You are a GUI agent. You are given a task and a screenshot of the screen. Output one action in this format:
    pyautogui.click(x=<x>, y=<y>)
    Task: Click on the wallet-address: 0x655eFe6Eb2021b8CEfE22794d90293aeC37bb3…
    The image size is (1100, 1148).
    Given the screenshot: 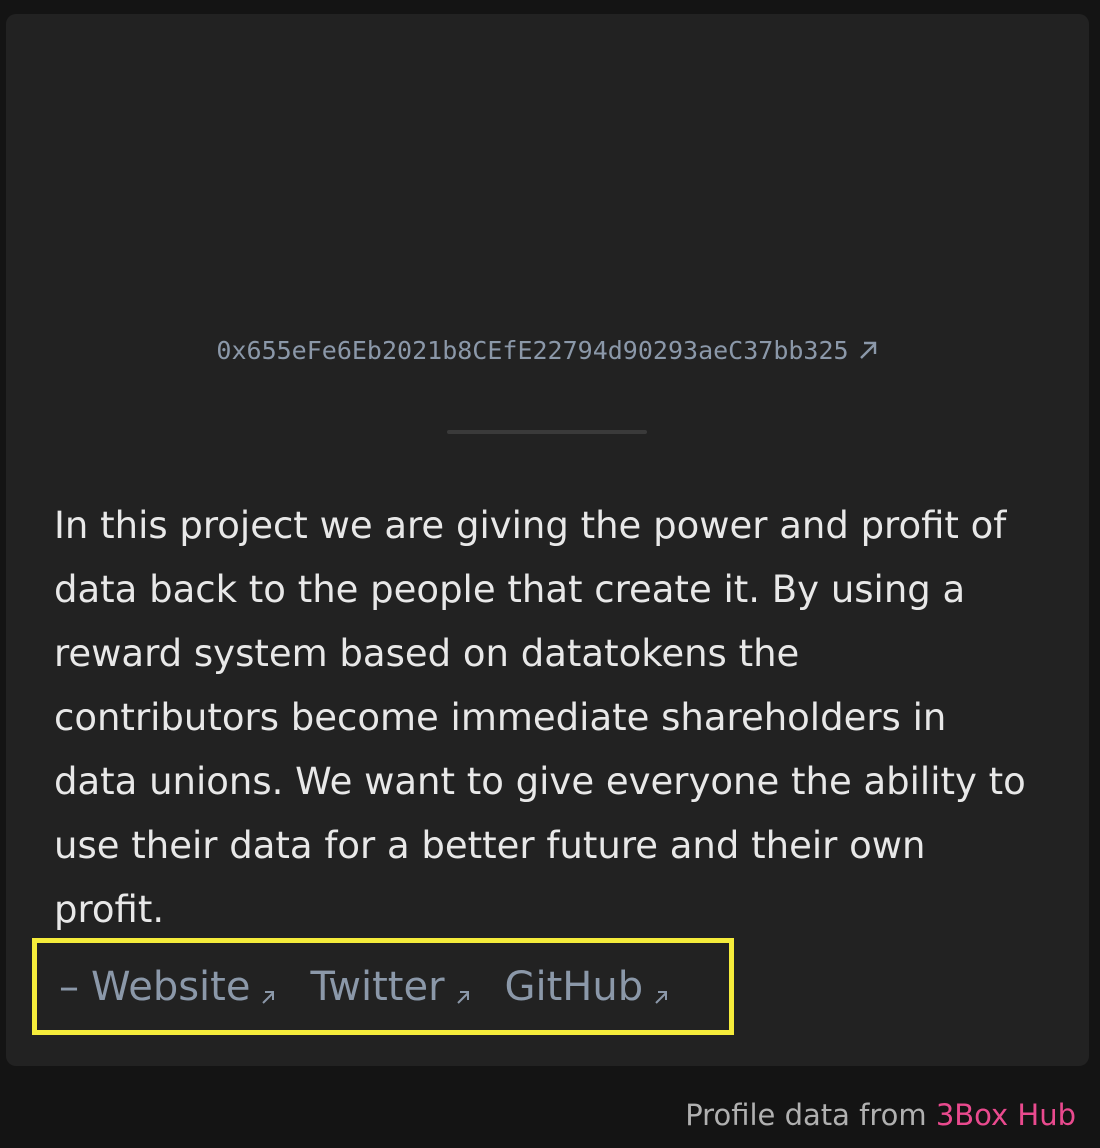 What is the action you would take?
    pyautogui.click(x=547, y=351)
    